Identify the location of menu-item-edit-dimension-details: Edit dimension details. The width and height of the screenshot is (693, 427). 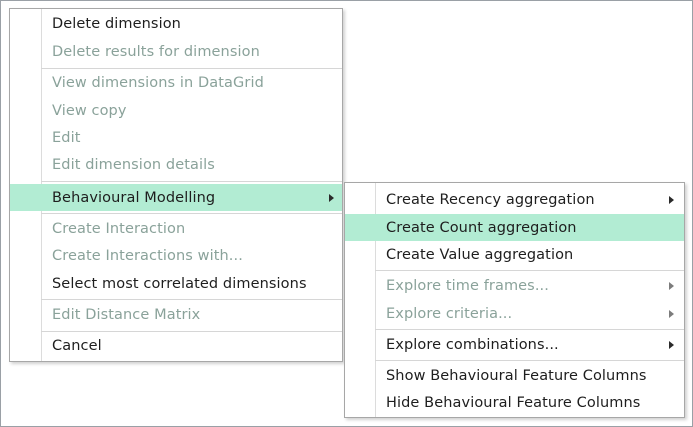
(176, 164).